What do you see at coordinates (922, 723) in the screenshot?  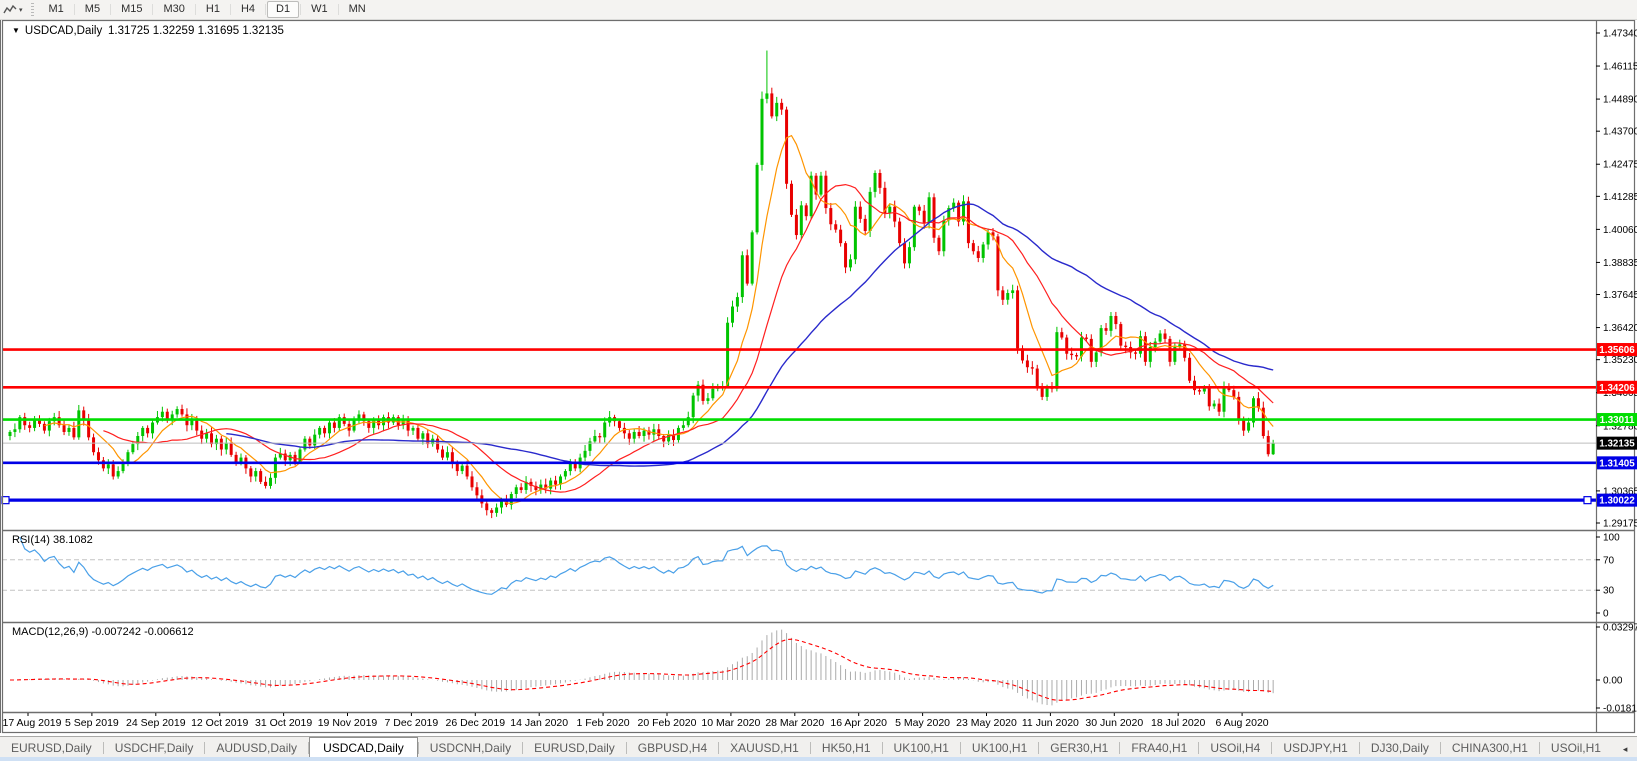 I see `date-tick-label: 5 May 2020` at bounding box center [922, 723].